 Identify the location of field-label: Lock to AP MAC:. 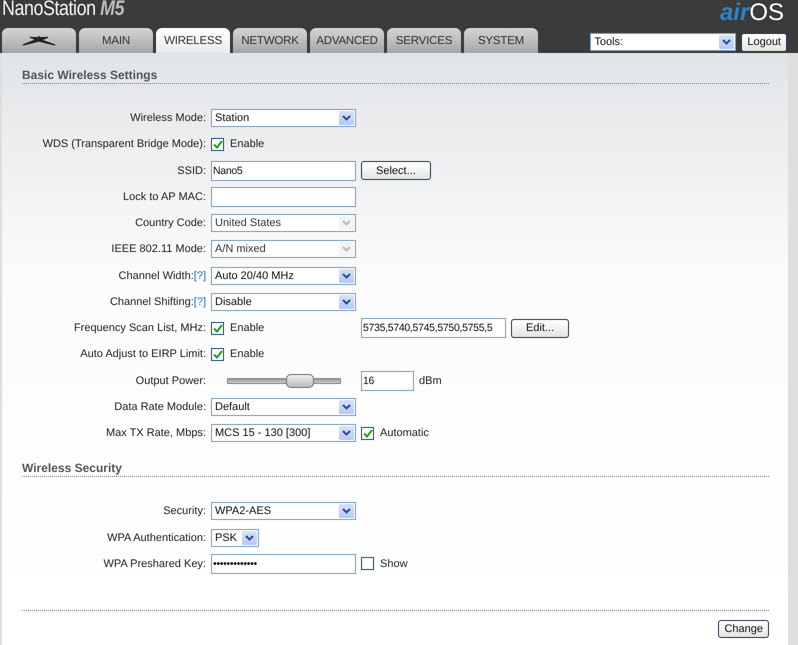
(164, 196).